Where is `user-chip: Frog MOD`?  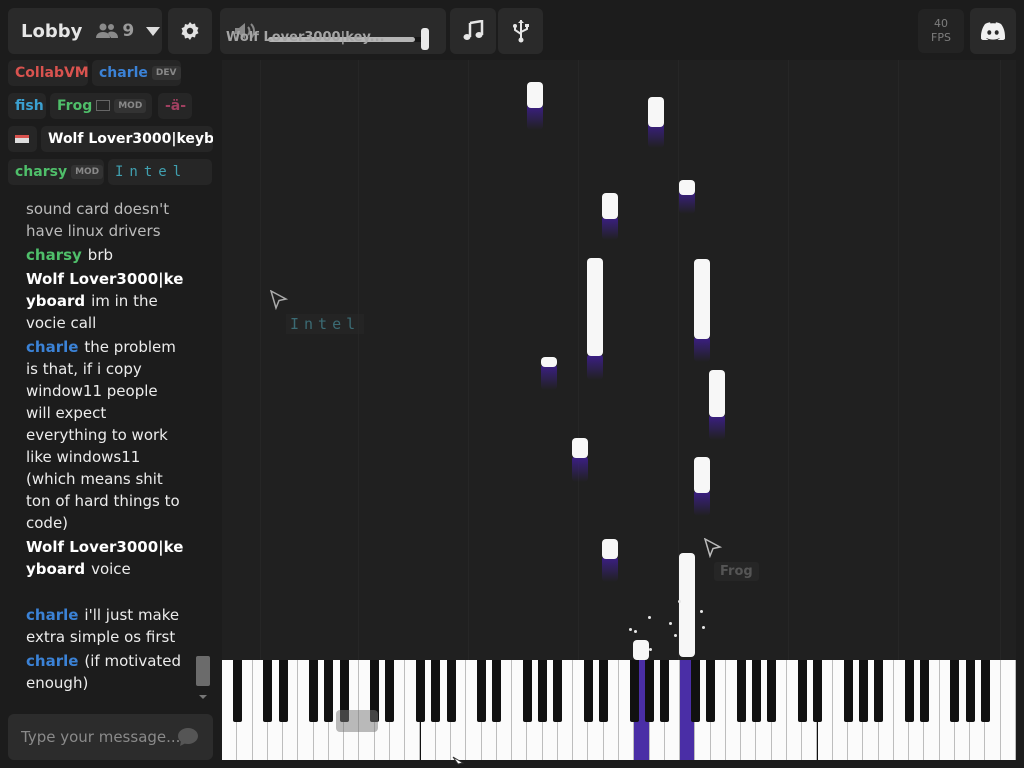
user-chip: Frog MOD is located at coordinates (101, 106).